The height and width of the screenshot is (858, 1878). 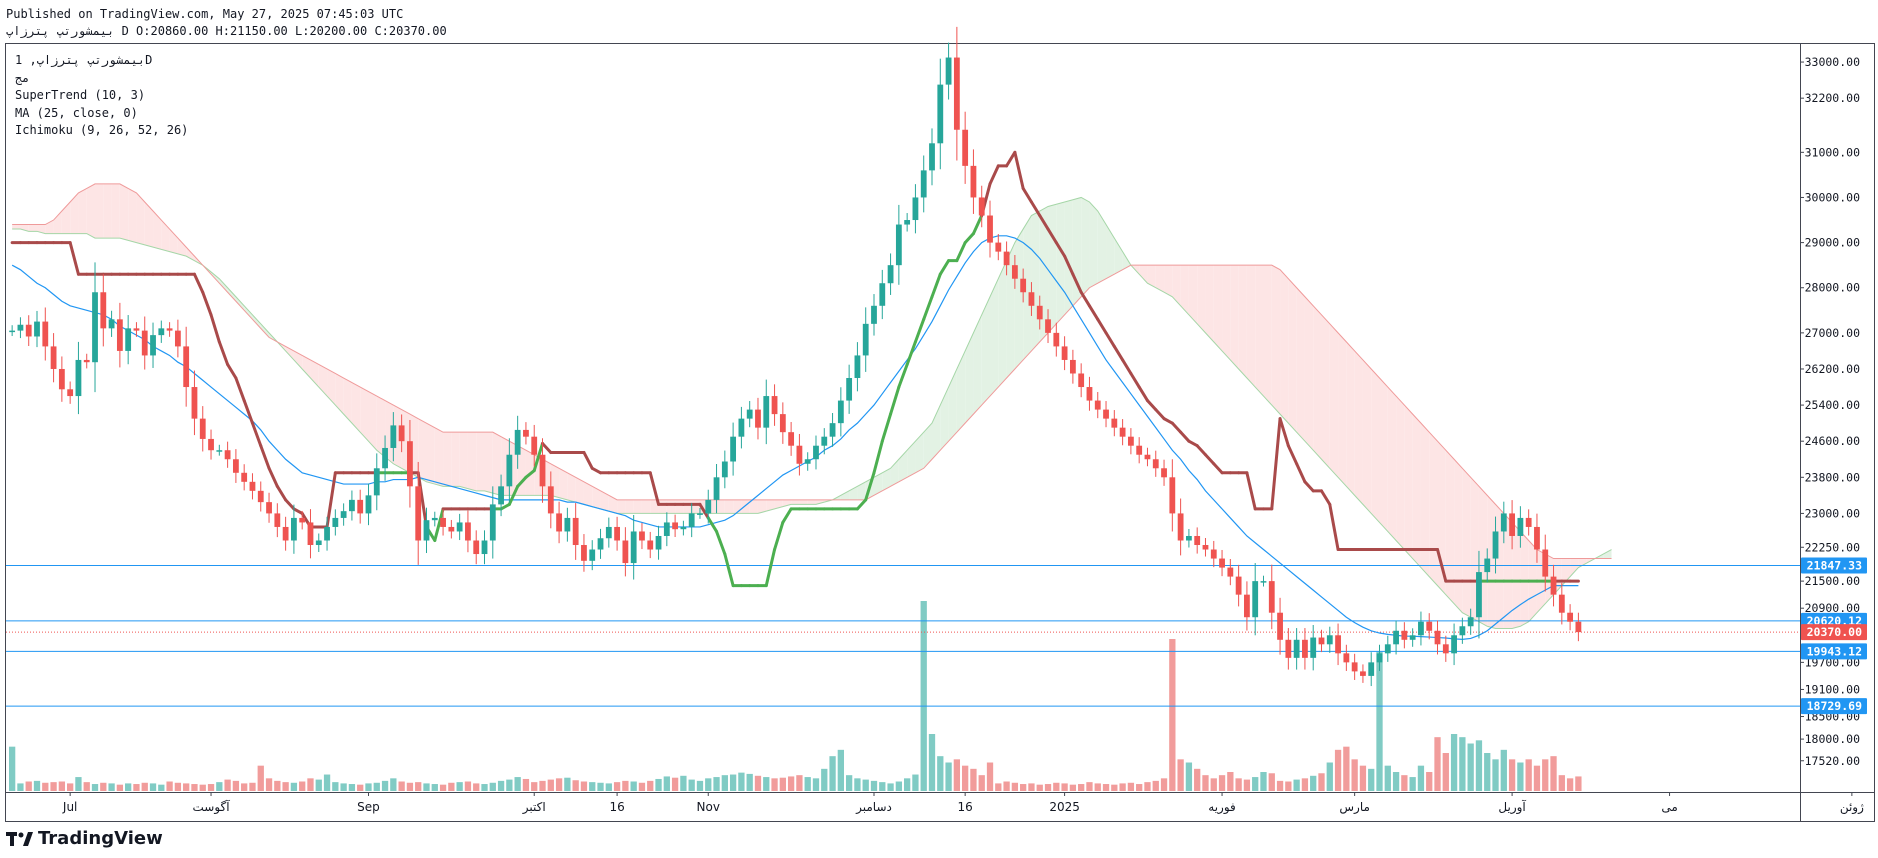 I want to click on y-tick-label: 30000.00, so click(x=1832, y=197).